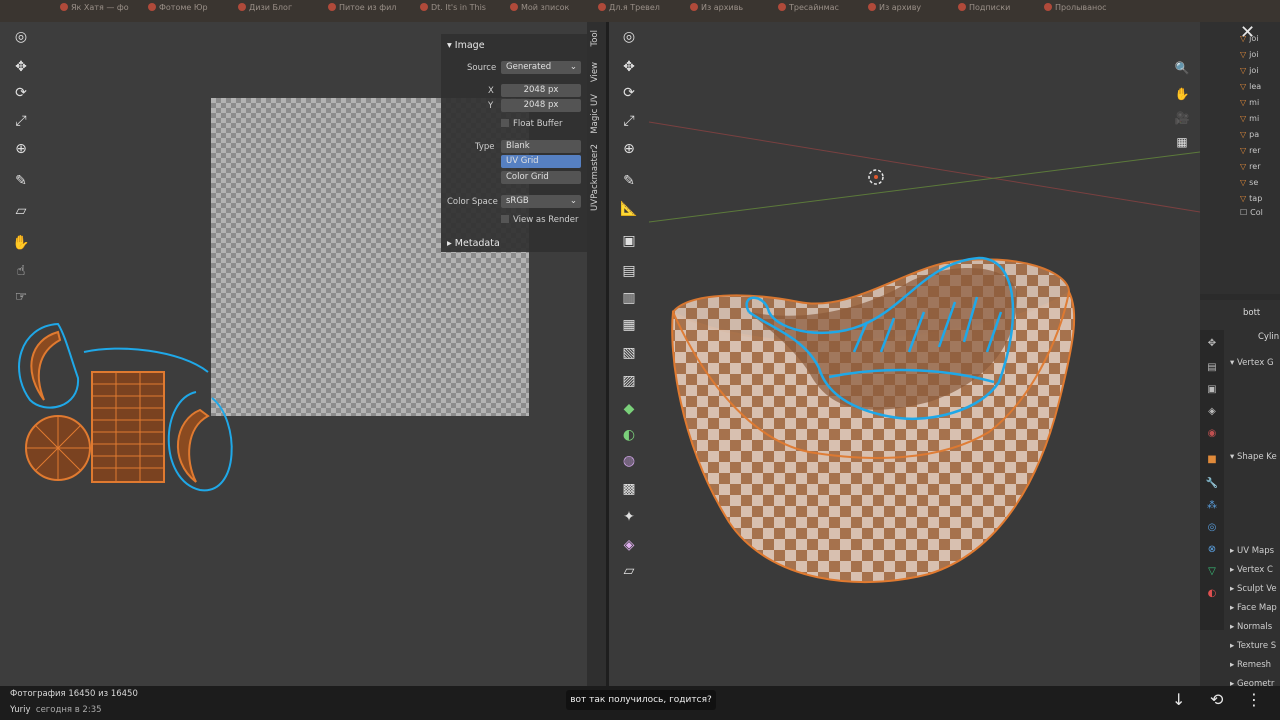  What do you see at coordinates (629, 489) in the screenshot?
I see `edge-slide-icon: ▩` at bounding box center [629, 489].